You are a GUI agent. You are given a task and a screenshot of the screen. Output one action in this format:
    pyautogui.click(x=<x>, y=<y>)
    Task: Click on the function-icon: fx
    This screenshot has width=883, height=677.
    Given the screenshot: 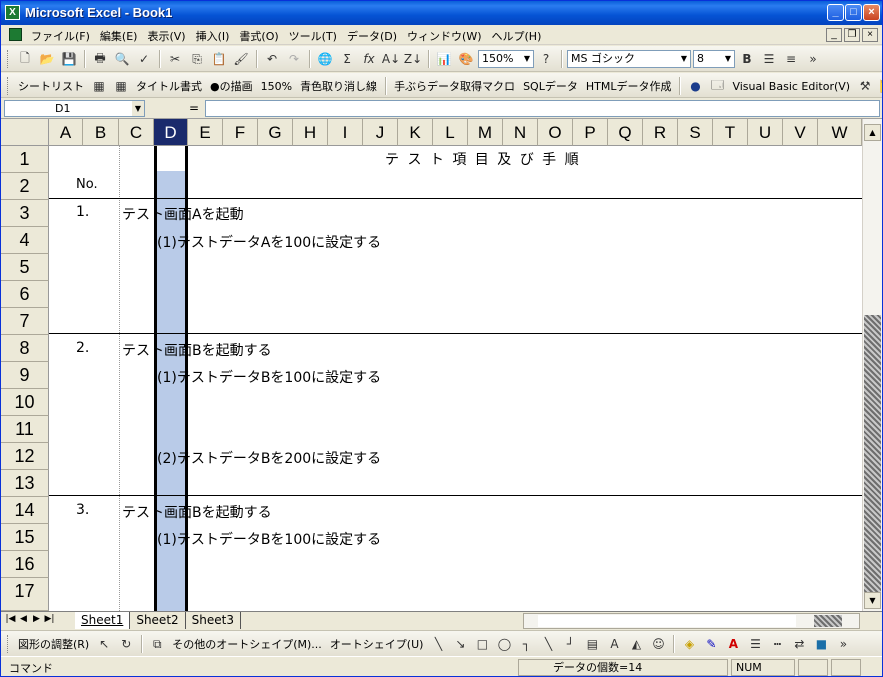 What is the action you would take?
    pyautogui.click(x=369, y=59)
    